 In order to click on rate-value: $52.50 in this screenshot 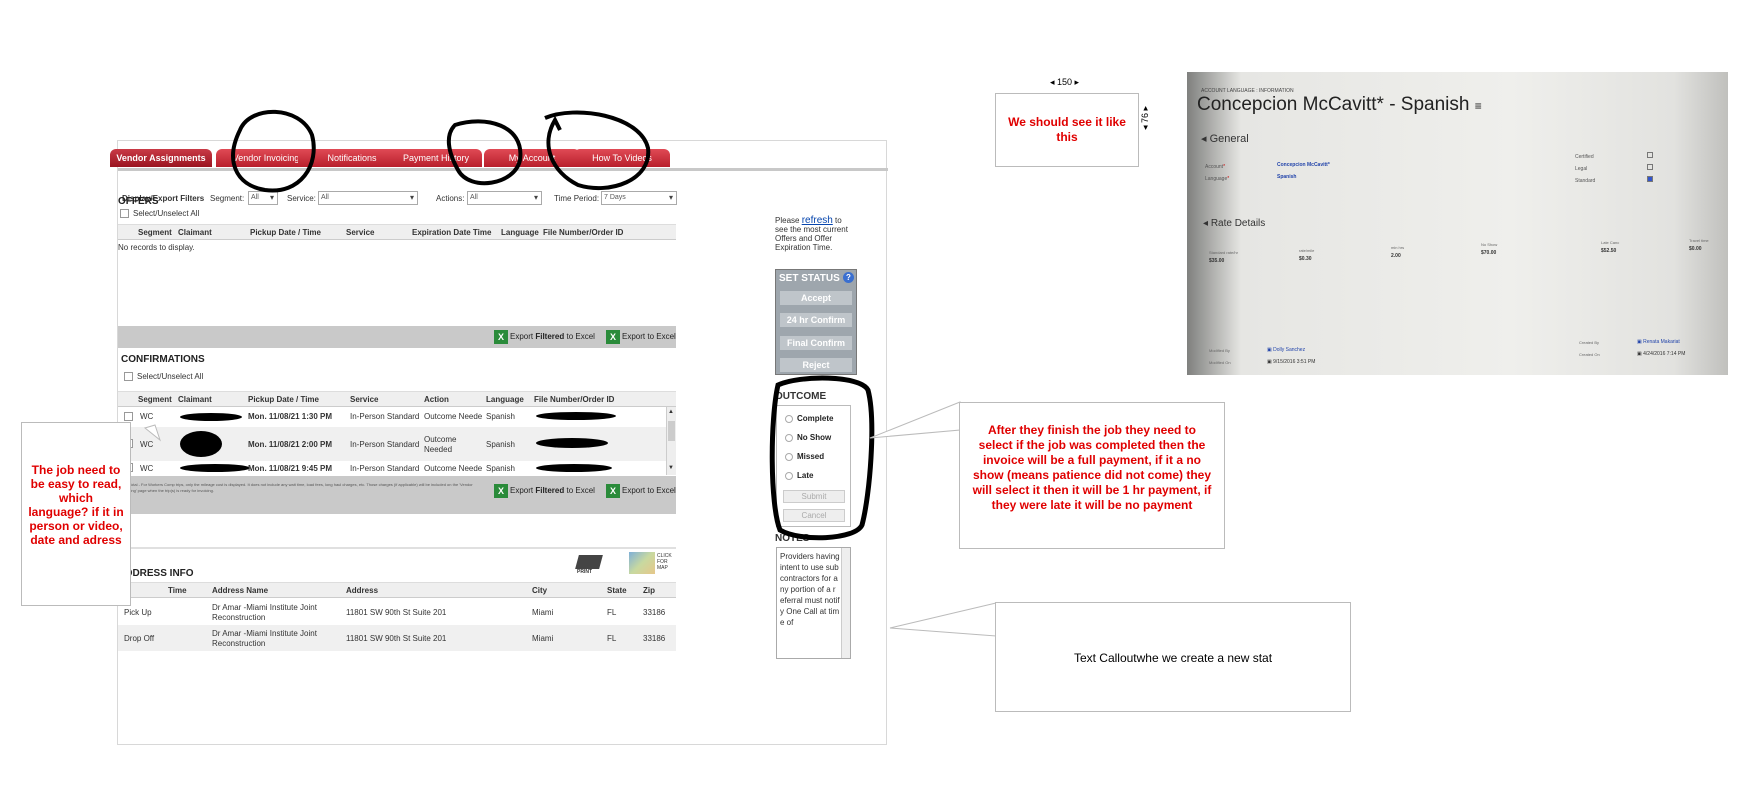, I will do `click(1609, 251)`.